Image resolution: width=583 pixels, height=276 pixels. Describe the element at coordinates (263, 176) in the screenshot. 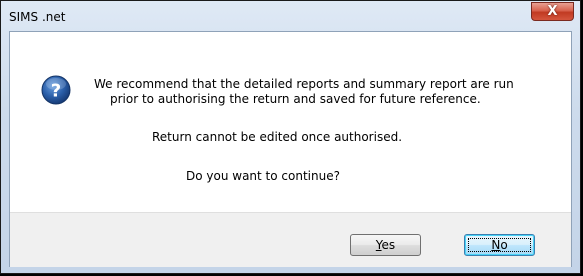

I see `message-line-4: Do you want to continue?` at that location.